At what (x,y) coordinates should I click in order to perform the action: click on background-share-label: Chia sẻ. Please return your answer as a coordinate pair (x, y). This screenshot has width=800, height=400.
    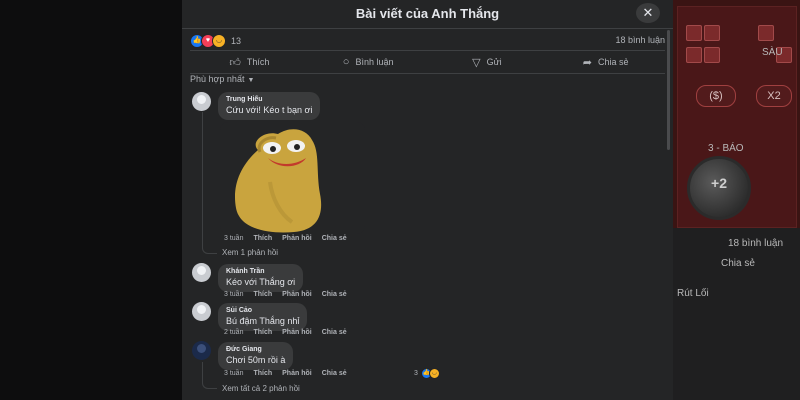
    Looking at the image, I should click on (738, 263).